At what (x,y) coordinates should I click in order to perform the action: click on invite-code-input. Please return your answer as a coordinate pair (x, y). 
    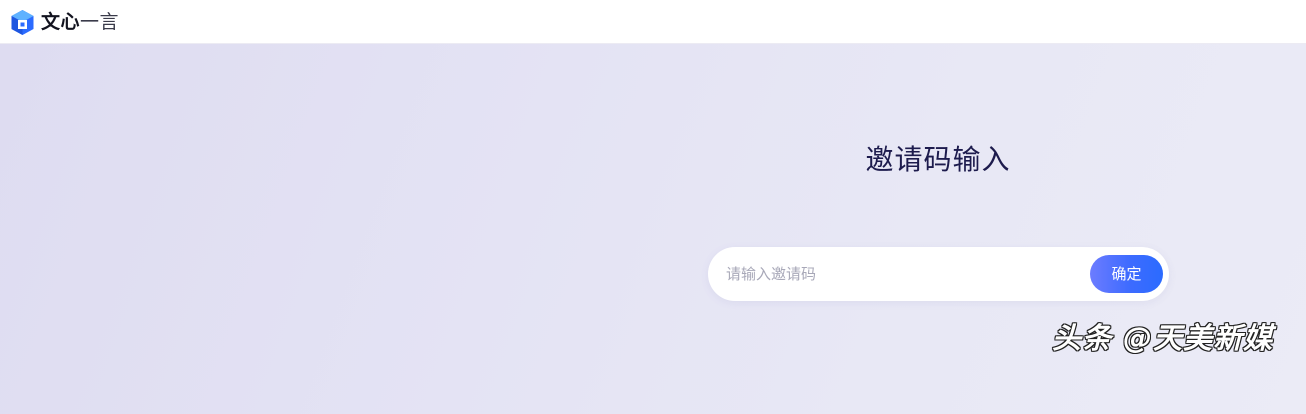
    Looking at the image, I should click on (896, 274).